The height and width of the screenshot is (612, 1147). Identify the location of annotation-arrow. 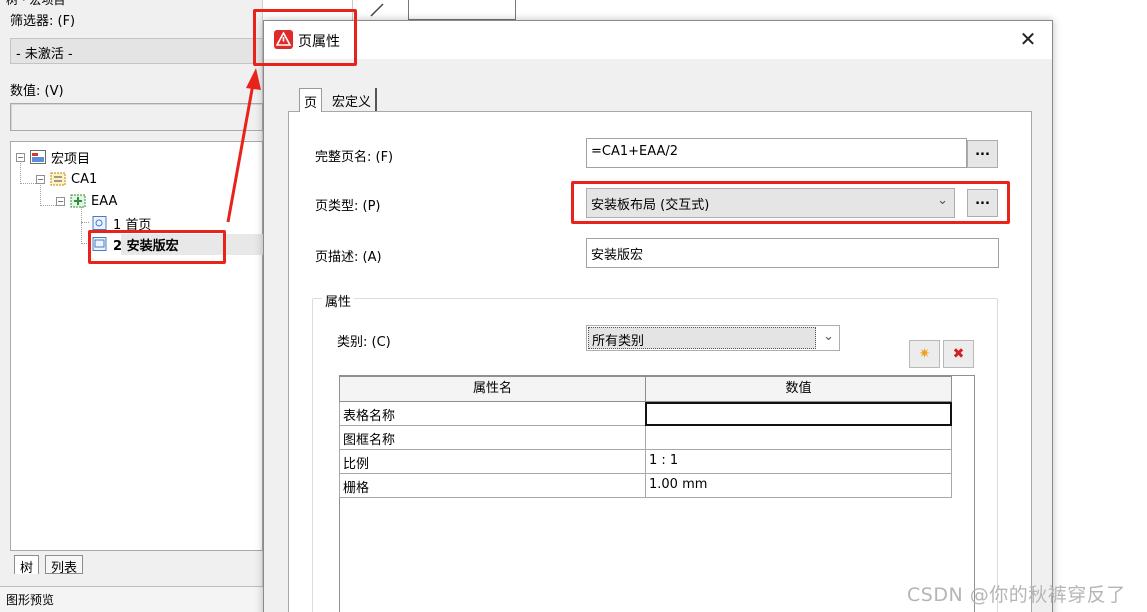
(243, 145).